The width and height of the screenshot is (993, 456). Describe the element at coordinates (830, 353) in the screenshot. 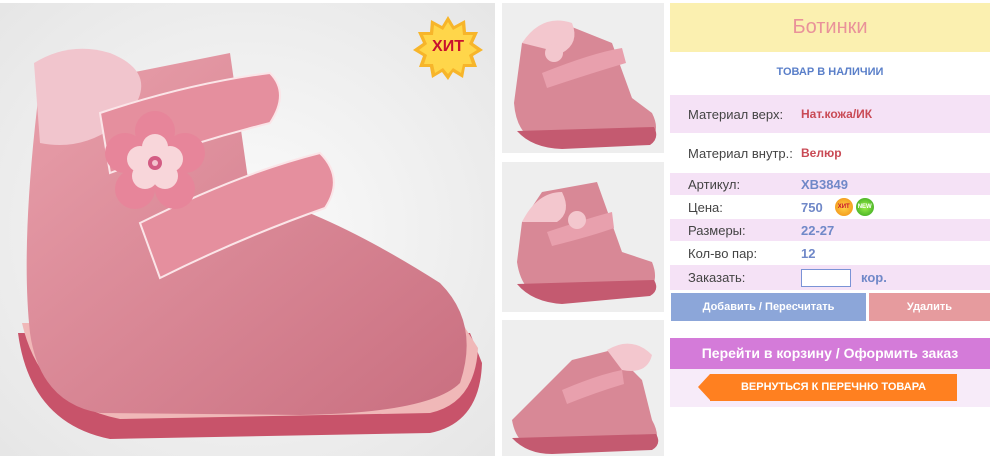

I see `go-to-cart-button: Перейти в корзину / Оформить заказ` at that location.